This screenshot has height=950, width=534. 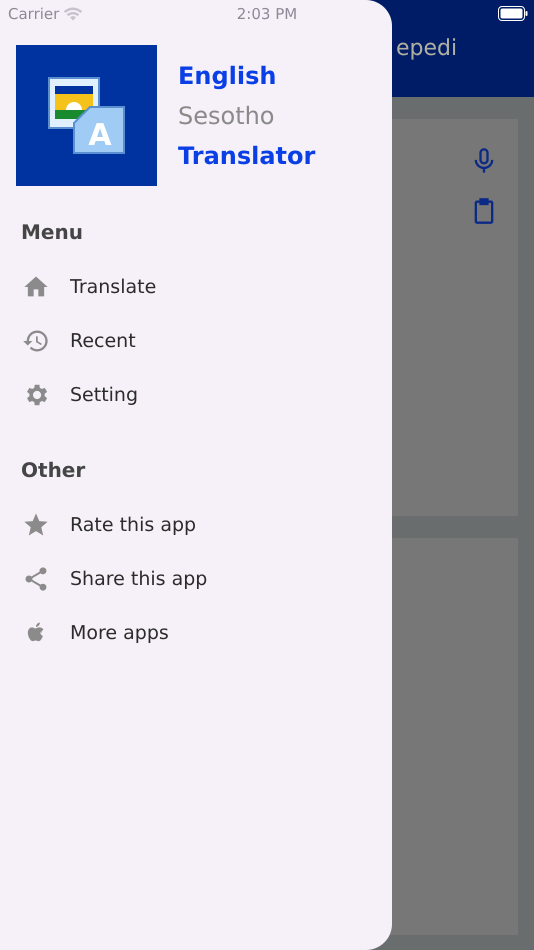 I want to click on battery-icon, so click(x=513, y=13).